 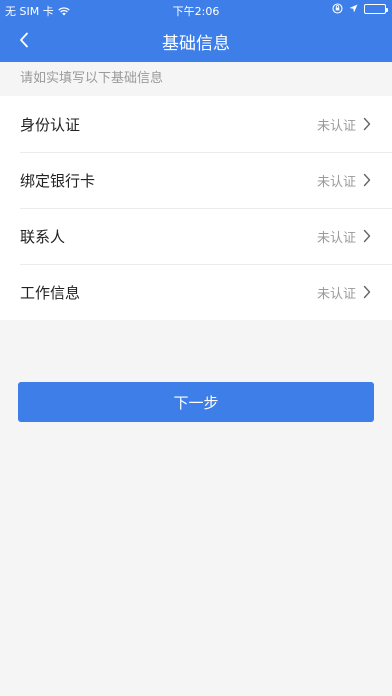 I want to click on rotation-lock-icon, so click(x=337, y=8).